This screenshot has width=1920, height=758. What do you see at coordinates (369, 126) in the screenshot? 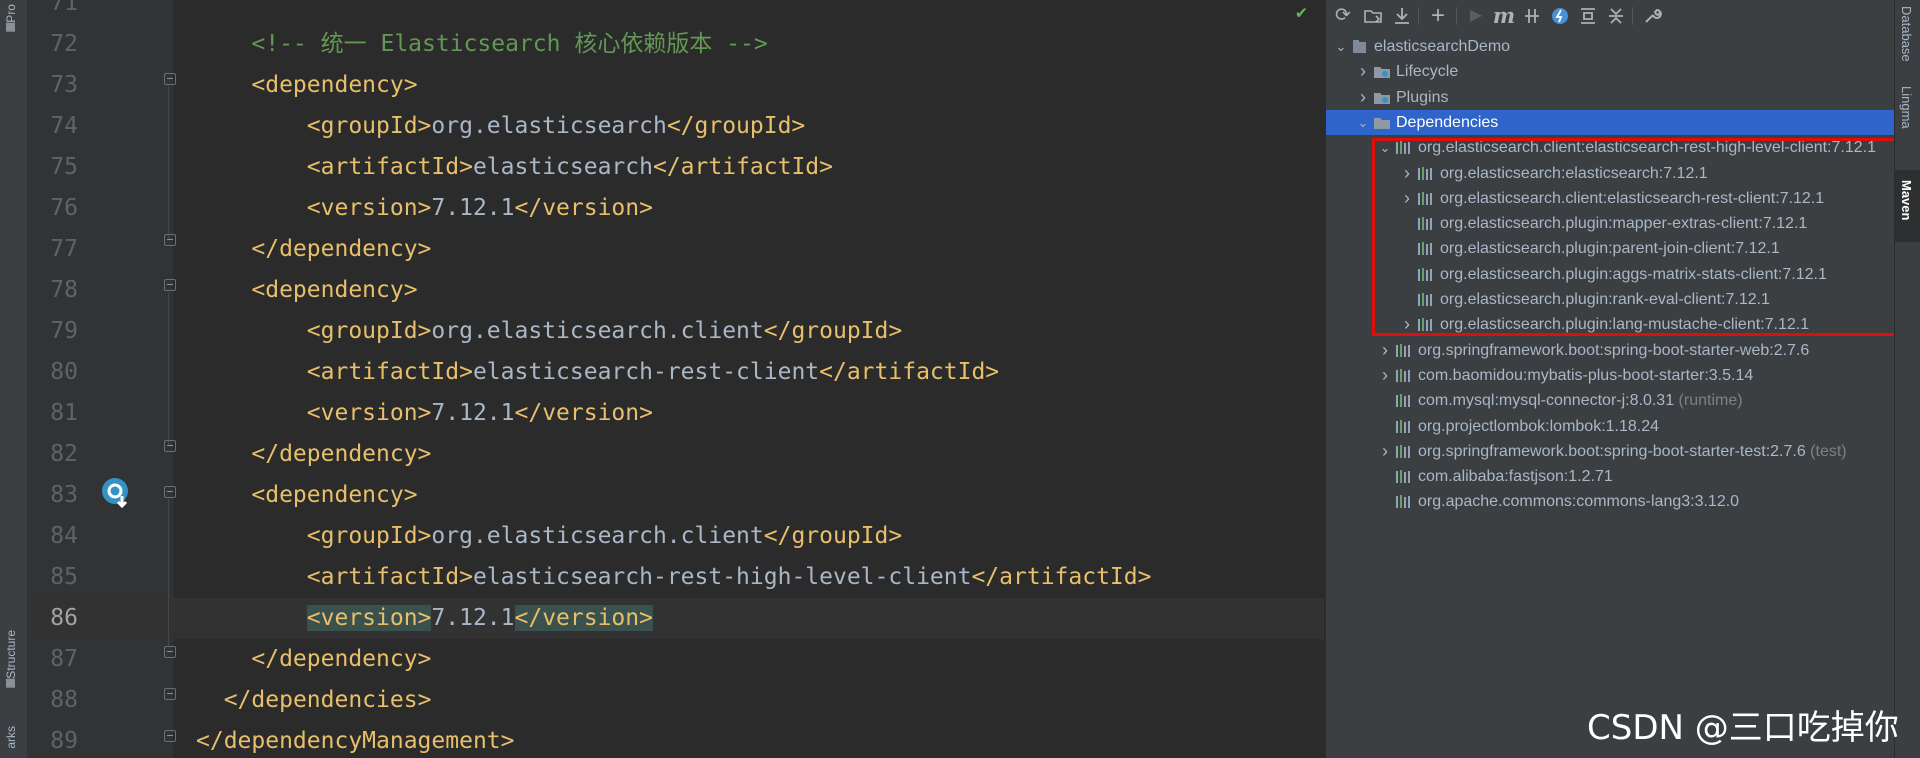
I see `xml-tag: <groupId>` at bounding box center [369, 126].